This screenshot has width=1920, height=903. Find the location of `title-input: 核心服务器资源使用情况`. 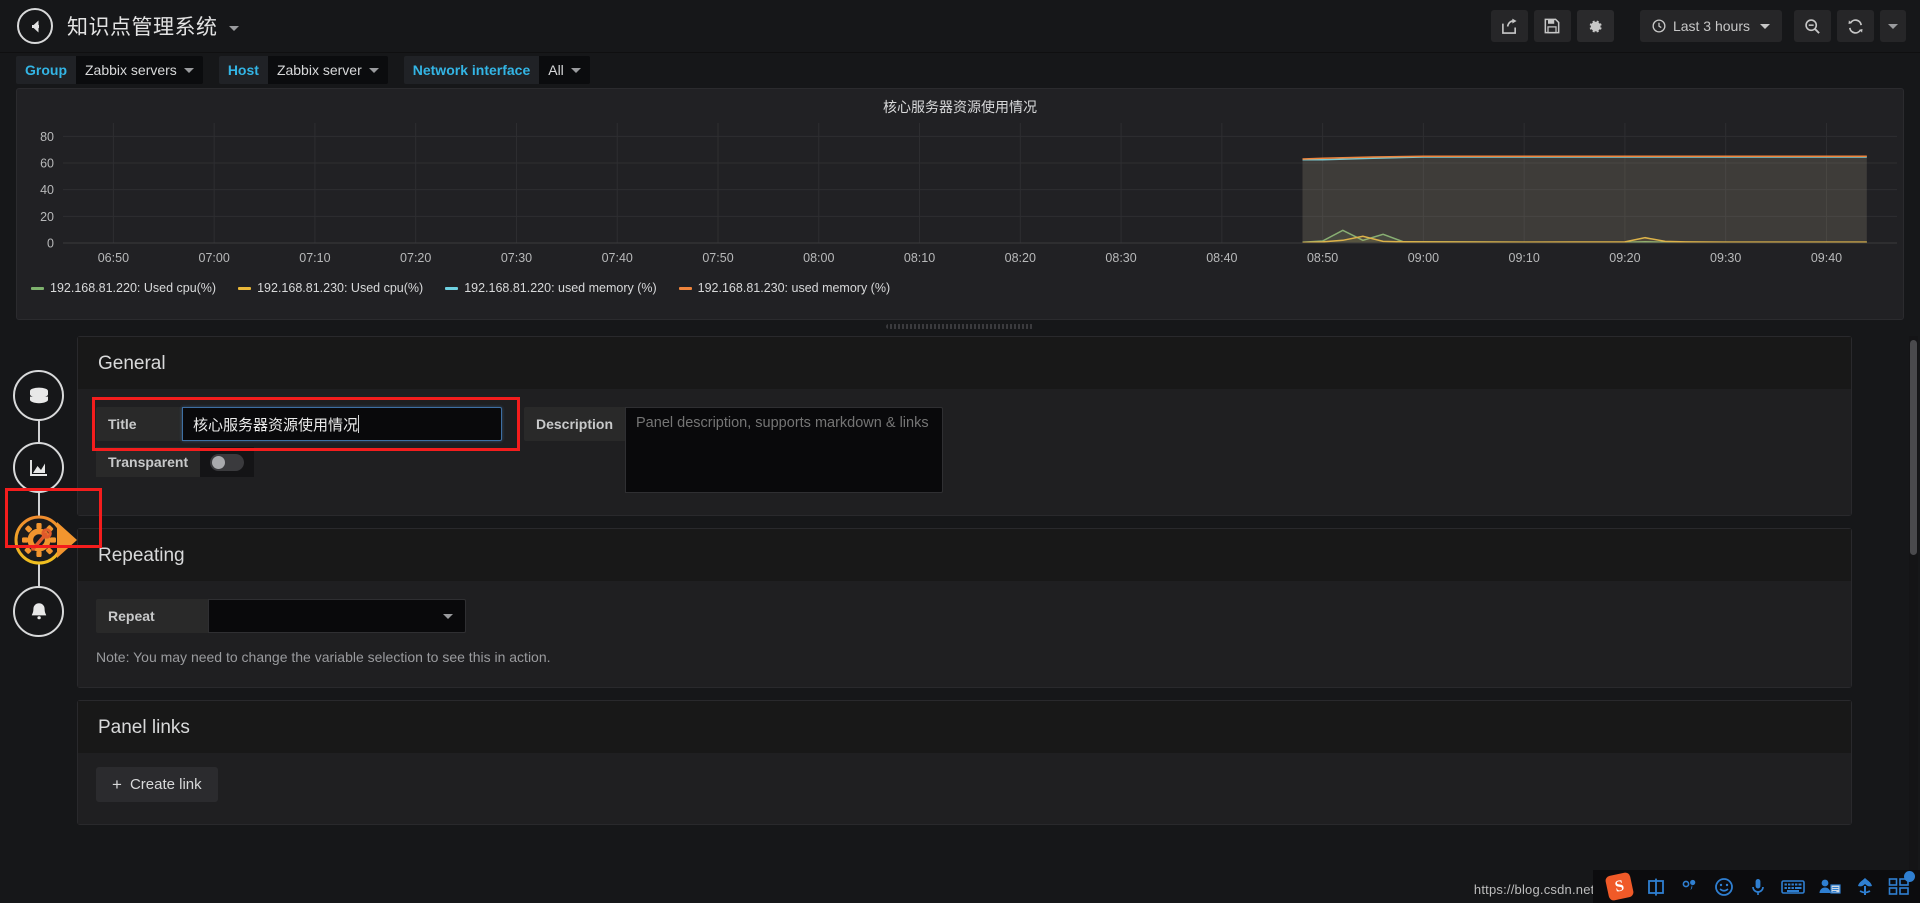

title-input: 核心服务器资源使用情况 is located at coordinates (342, 424).